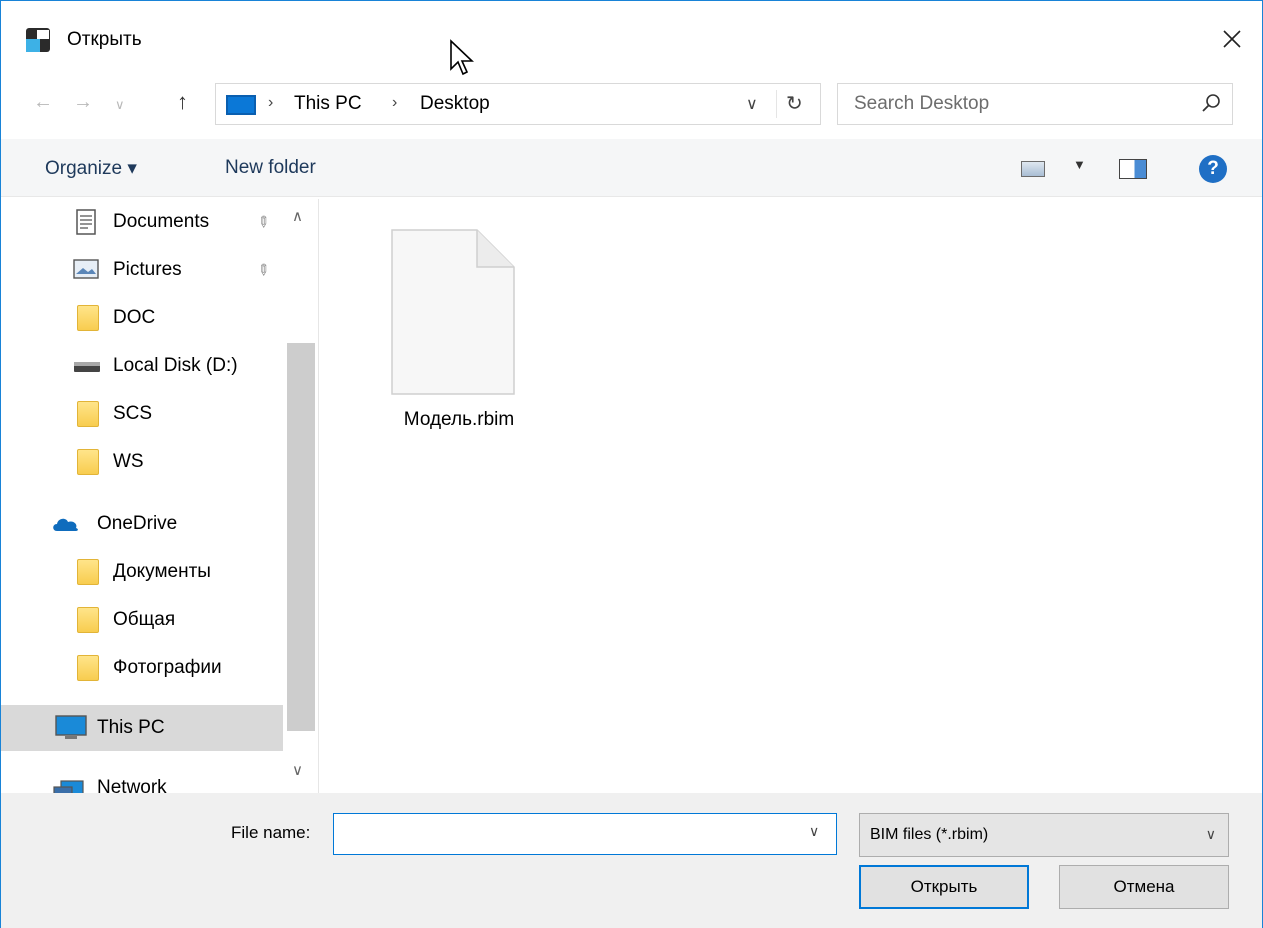  What do you see at coordinates (1211, 103) in the screenshot?
I see `search-icon` at bounding box center [1211, 103].